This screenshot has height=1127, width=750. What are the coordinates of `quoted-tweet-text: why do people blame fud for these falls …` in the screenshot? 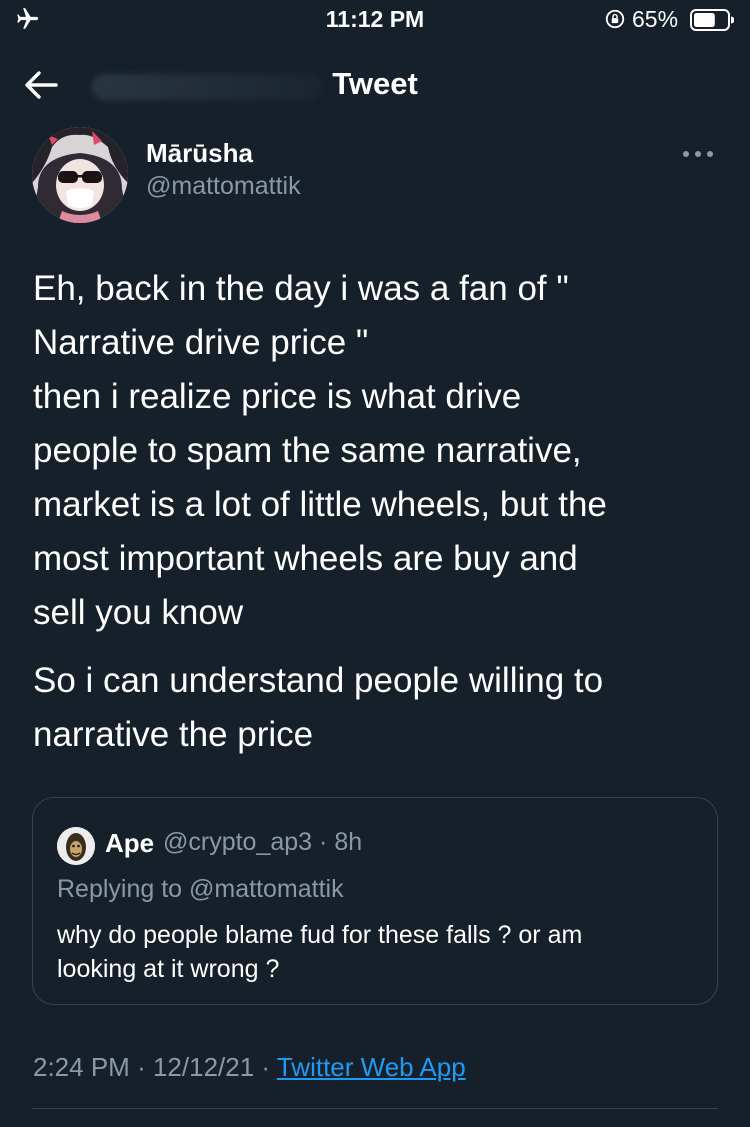 It's located at (372, 952).